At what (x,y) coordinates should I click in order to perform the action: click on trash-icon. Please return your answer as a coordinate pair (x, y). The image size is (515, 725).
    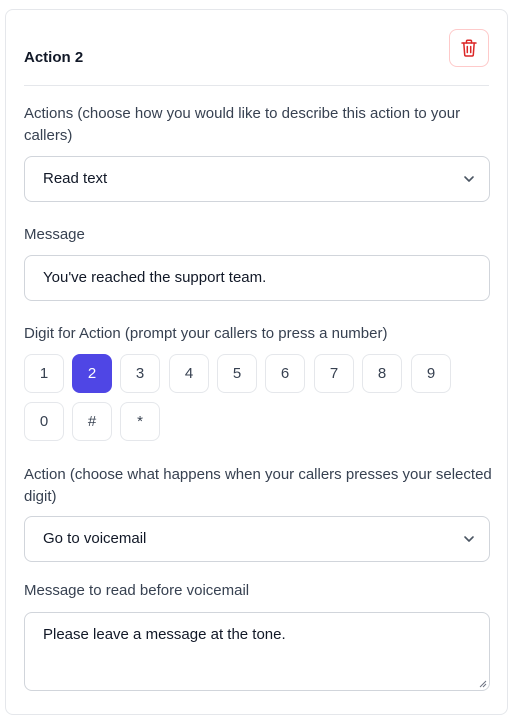
    Looking at the image, I should click on (469, 48).